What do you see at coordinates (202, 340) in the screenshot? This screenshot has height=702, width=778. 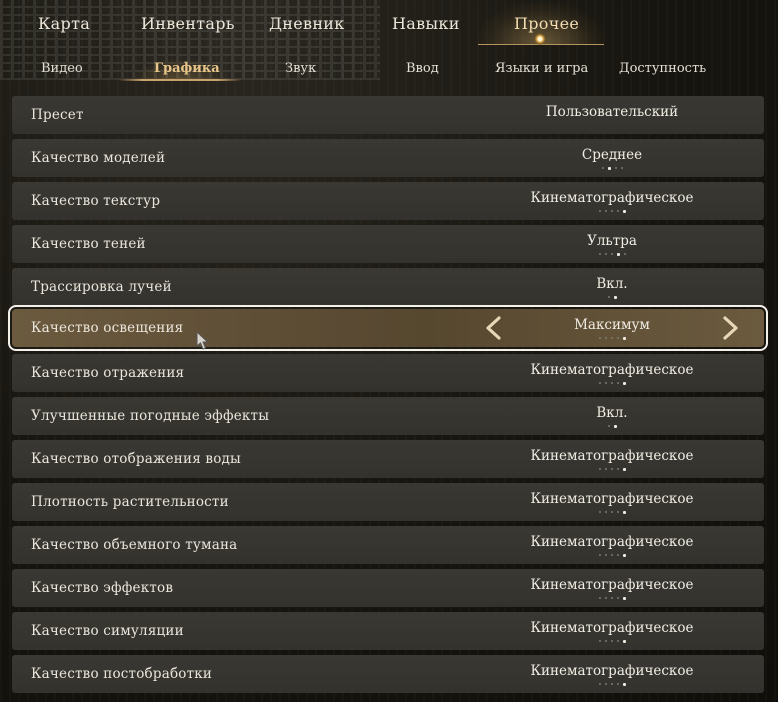 I see `mouse-cursor-icon` at bounding box center [202, 340].